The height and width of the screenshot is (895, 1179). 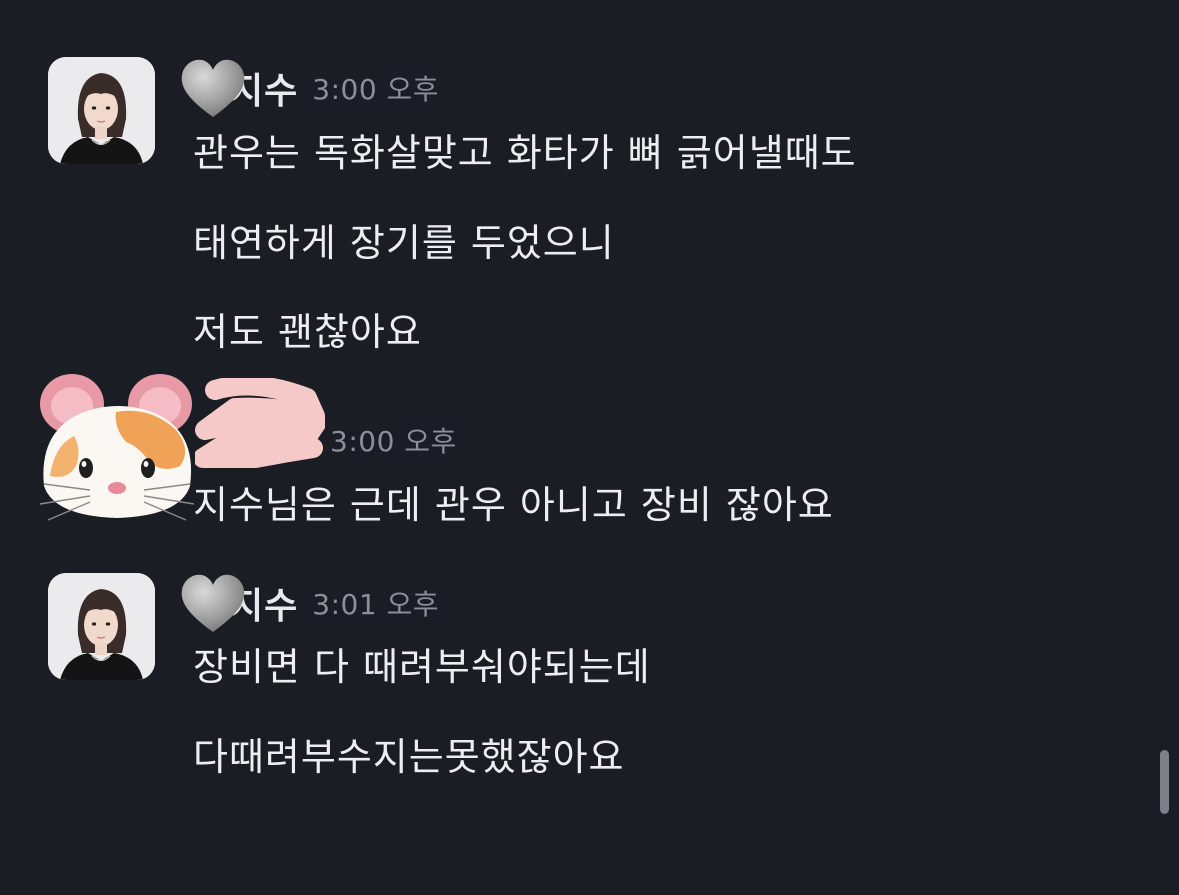 I want to click on message-text: 지수님은 근데 관우 아니고 장비 잖아요, so click(x=513, y=505).